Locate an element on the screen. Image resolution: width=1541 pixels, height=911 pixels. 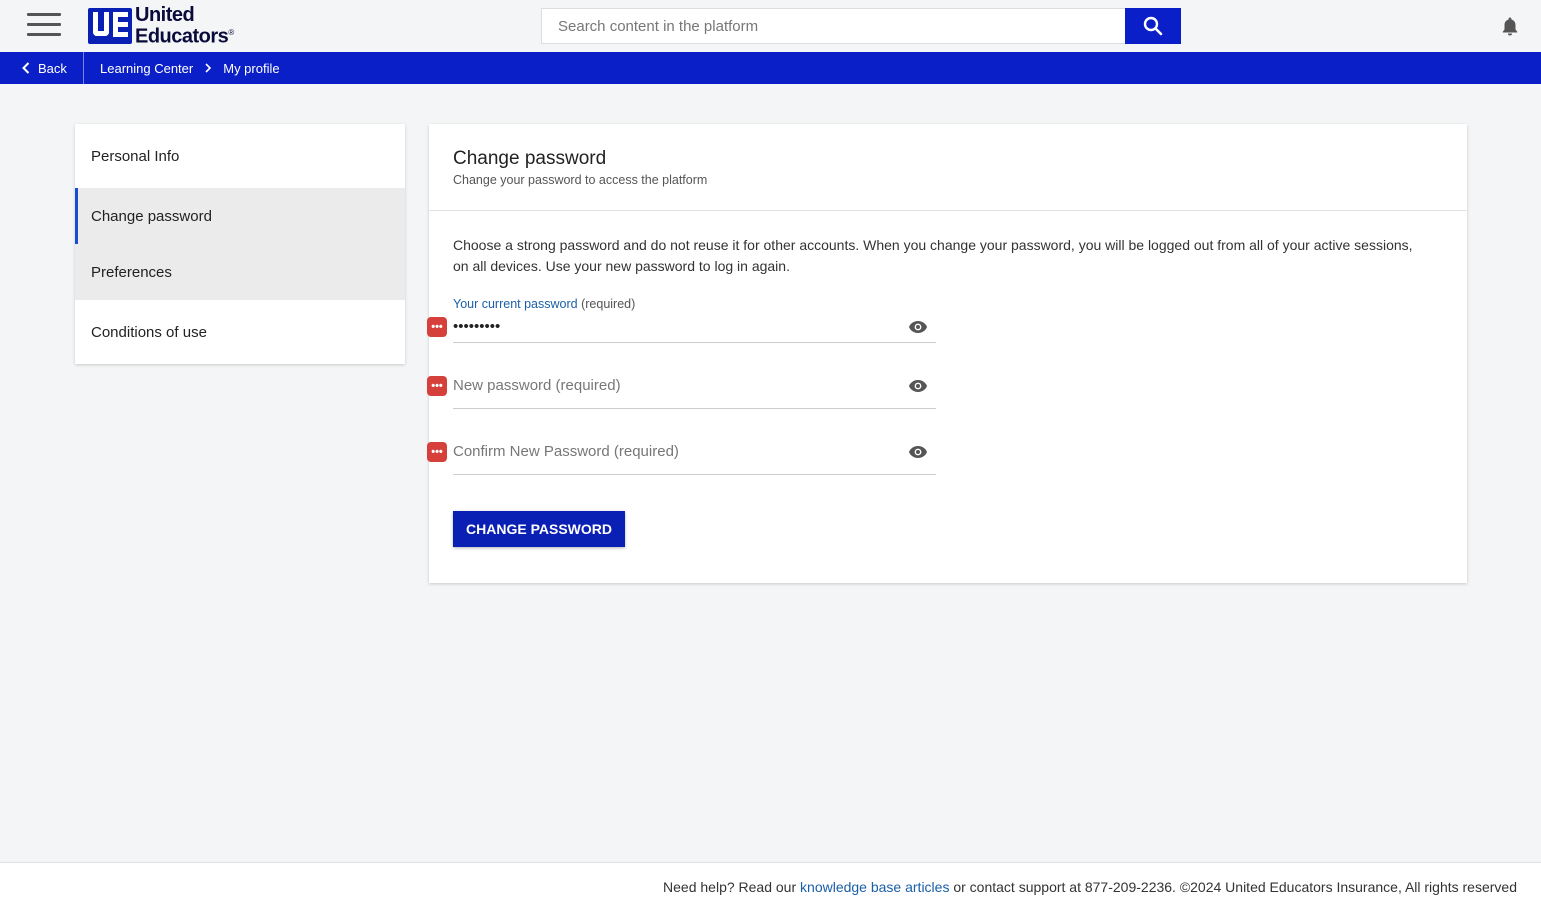
hamburger-menu-icon is located at coordinates (44, 26).